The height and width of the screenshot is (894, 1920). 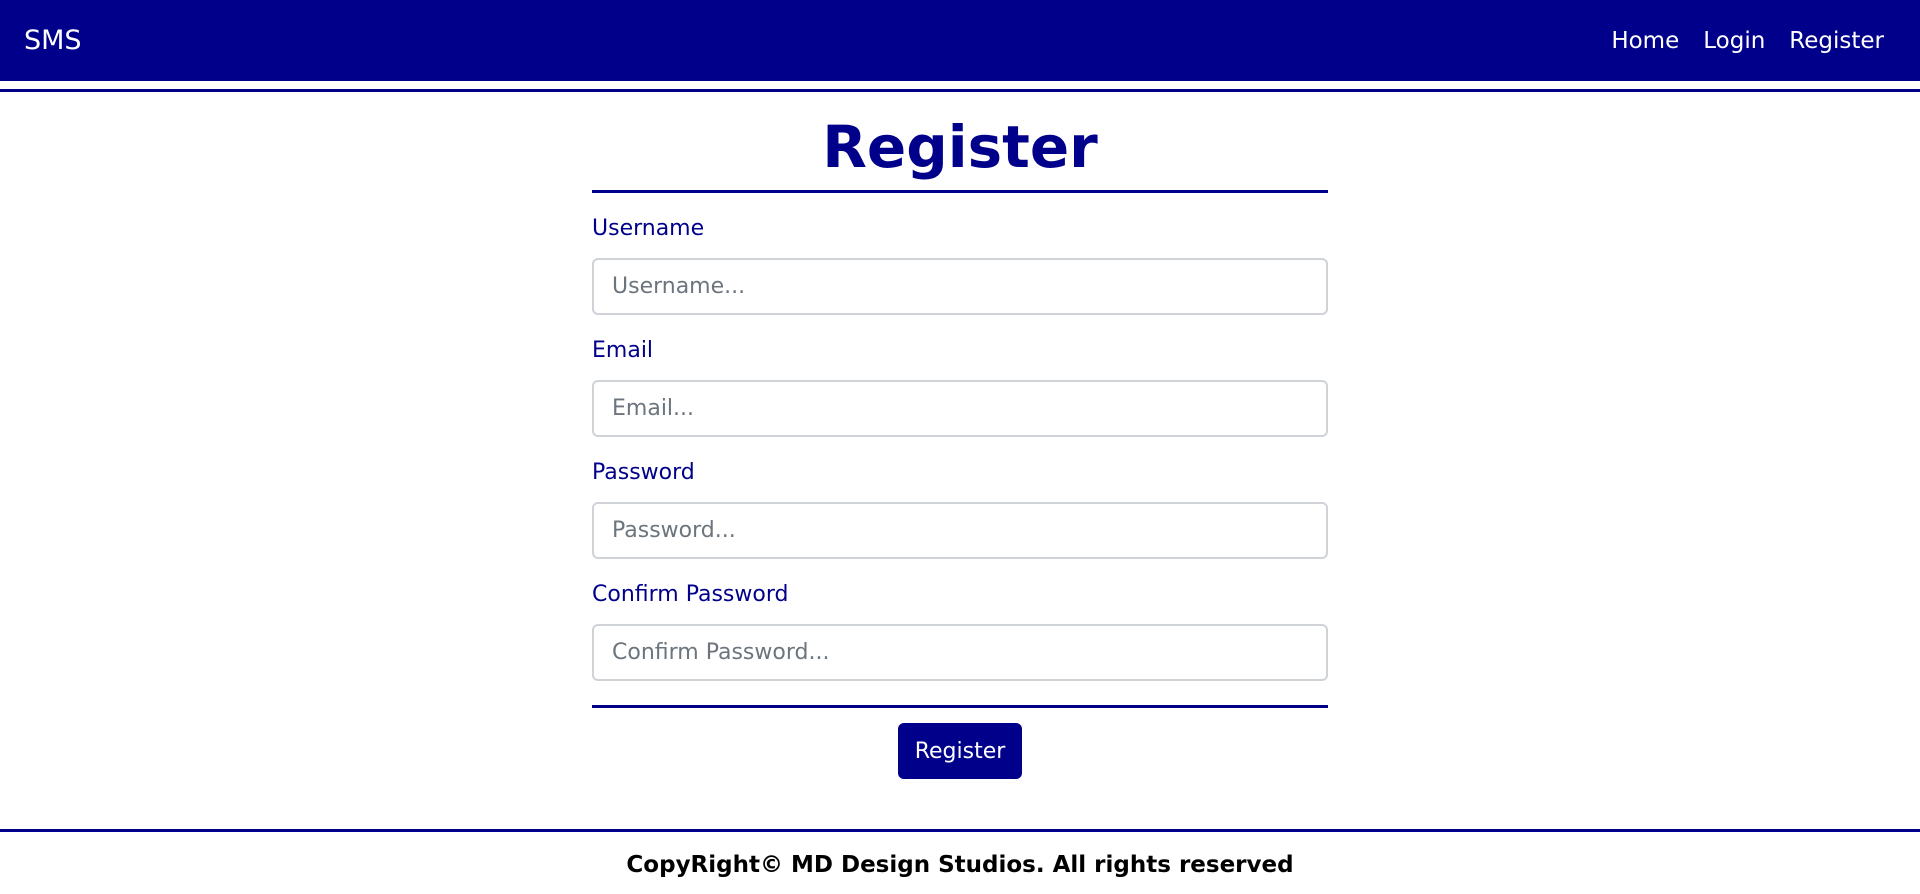 I want to click on form-divider, so click(x=960, y=706).